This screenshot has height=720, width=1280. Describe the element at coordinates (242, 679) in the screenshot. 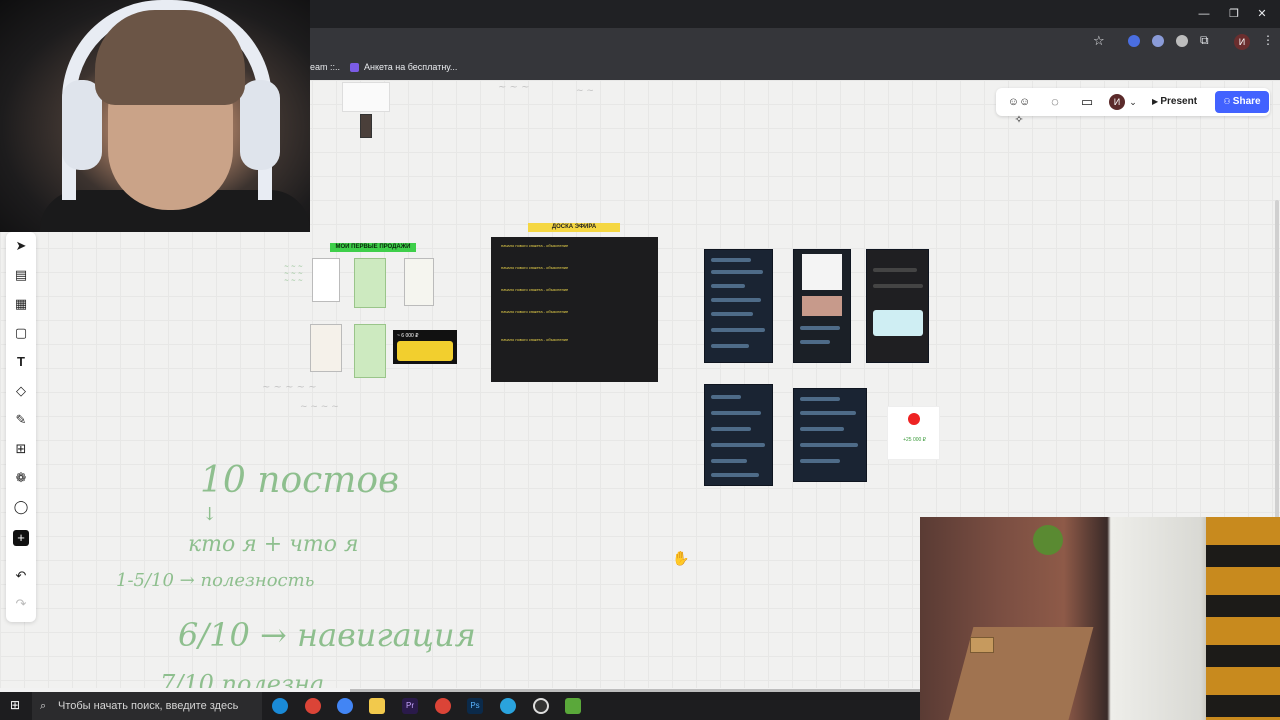

I see `handwritten-note: 7/10 полезна` at that location.